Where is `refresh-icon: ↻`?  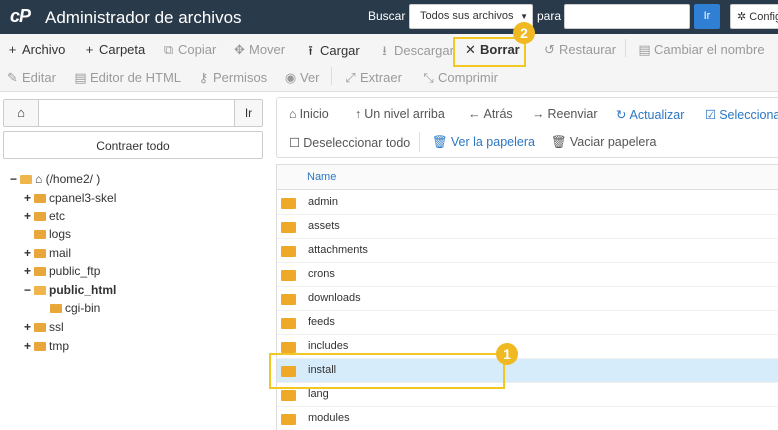
refresh-icon: ↻ is located at coordinates (621, 115).